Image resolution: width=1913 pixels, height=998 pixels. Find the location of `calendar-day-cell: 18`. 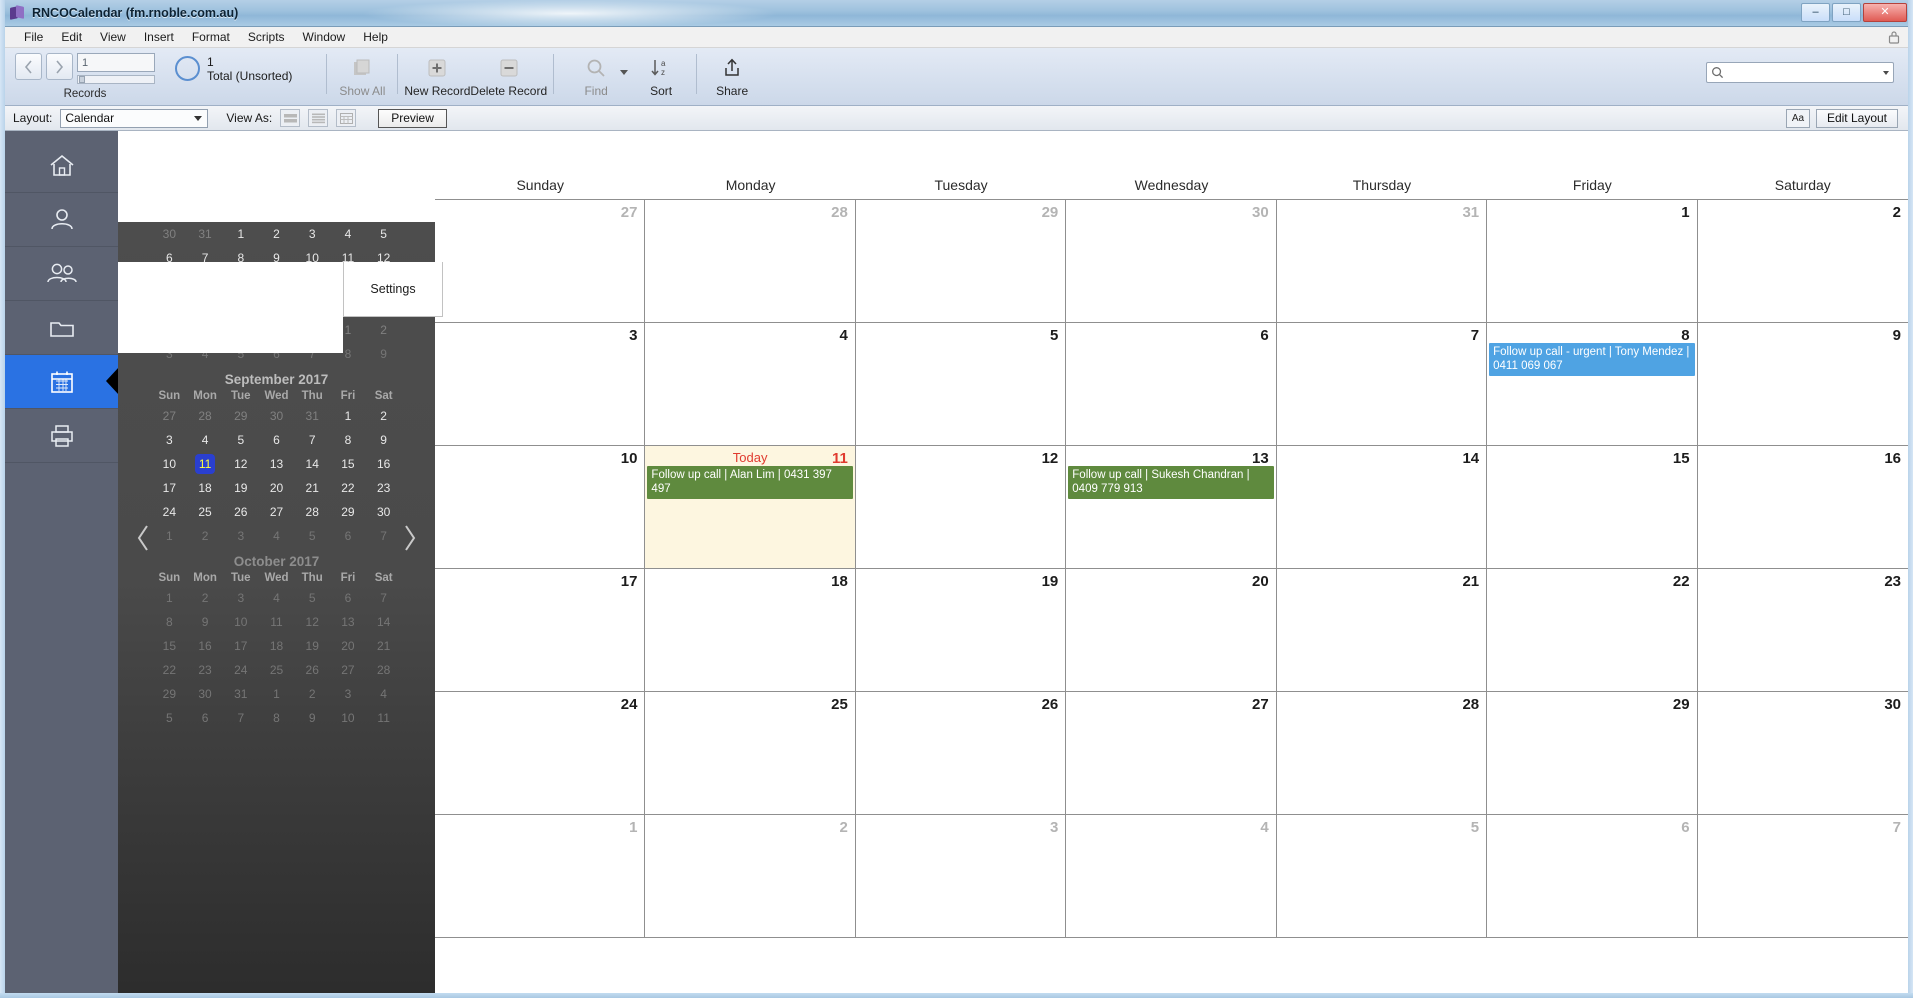

calendar-day-cell: 18 is located at coordinates (750, 630).